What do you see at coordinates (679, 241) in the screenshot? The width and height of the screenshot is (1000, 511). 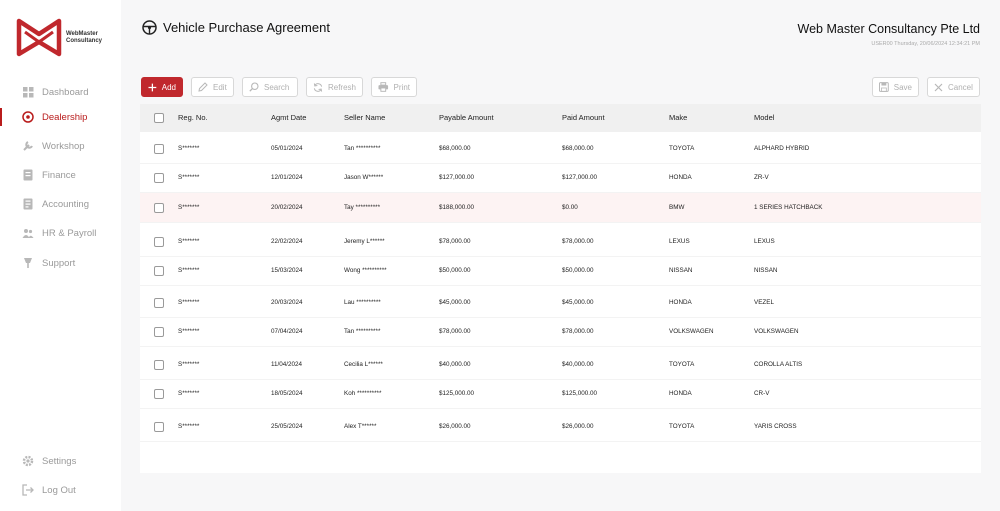 I see `cell-make: LEXUS` at bounding box center [679, 241].